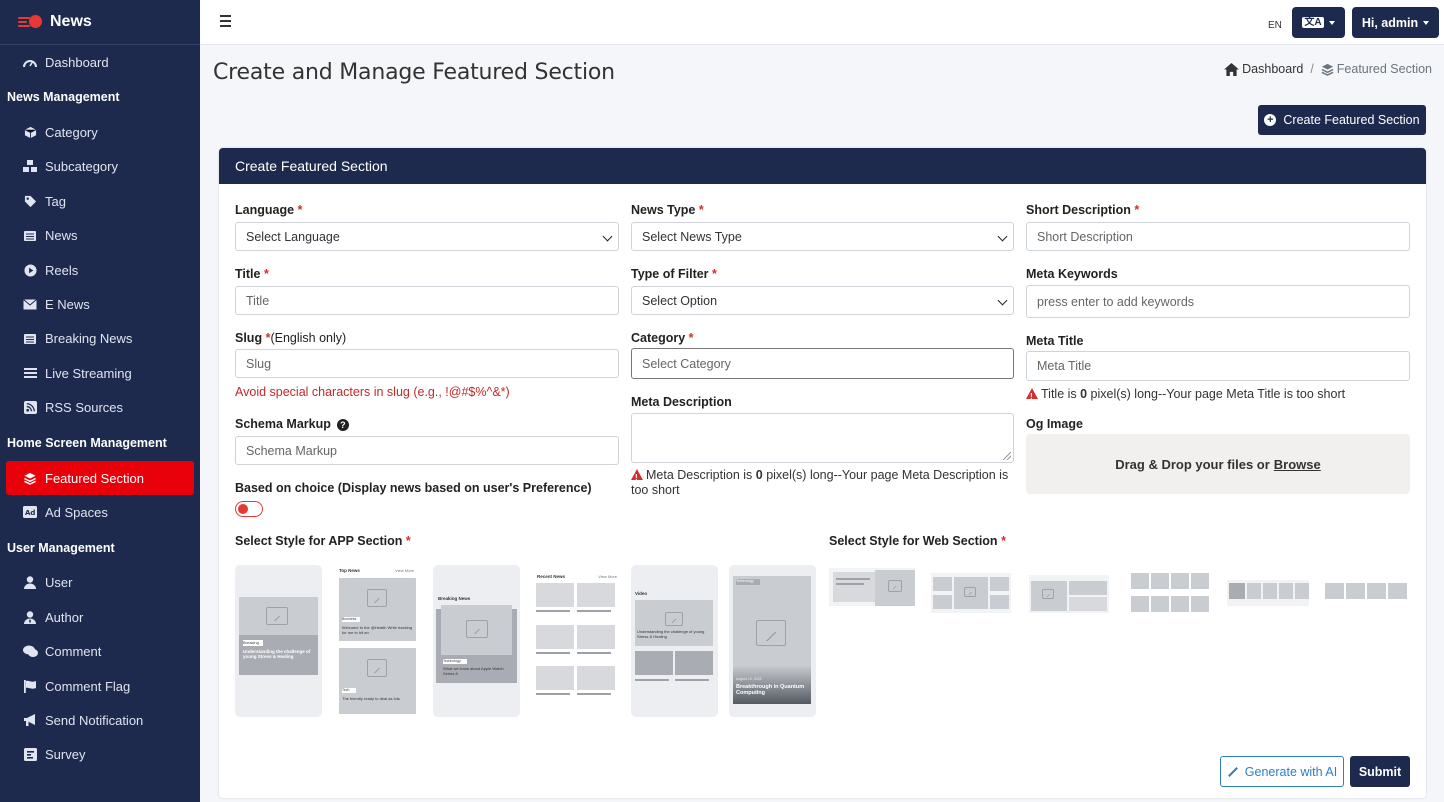 Image resolution: width=1444 pixels, height=802 pixels. What do you see at coordinates (30, 201) in the screenshot?
I see `tag-icon` at bounding box center [30, 201].